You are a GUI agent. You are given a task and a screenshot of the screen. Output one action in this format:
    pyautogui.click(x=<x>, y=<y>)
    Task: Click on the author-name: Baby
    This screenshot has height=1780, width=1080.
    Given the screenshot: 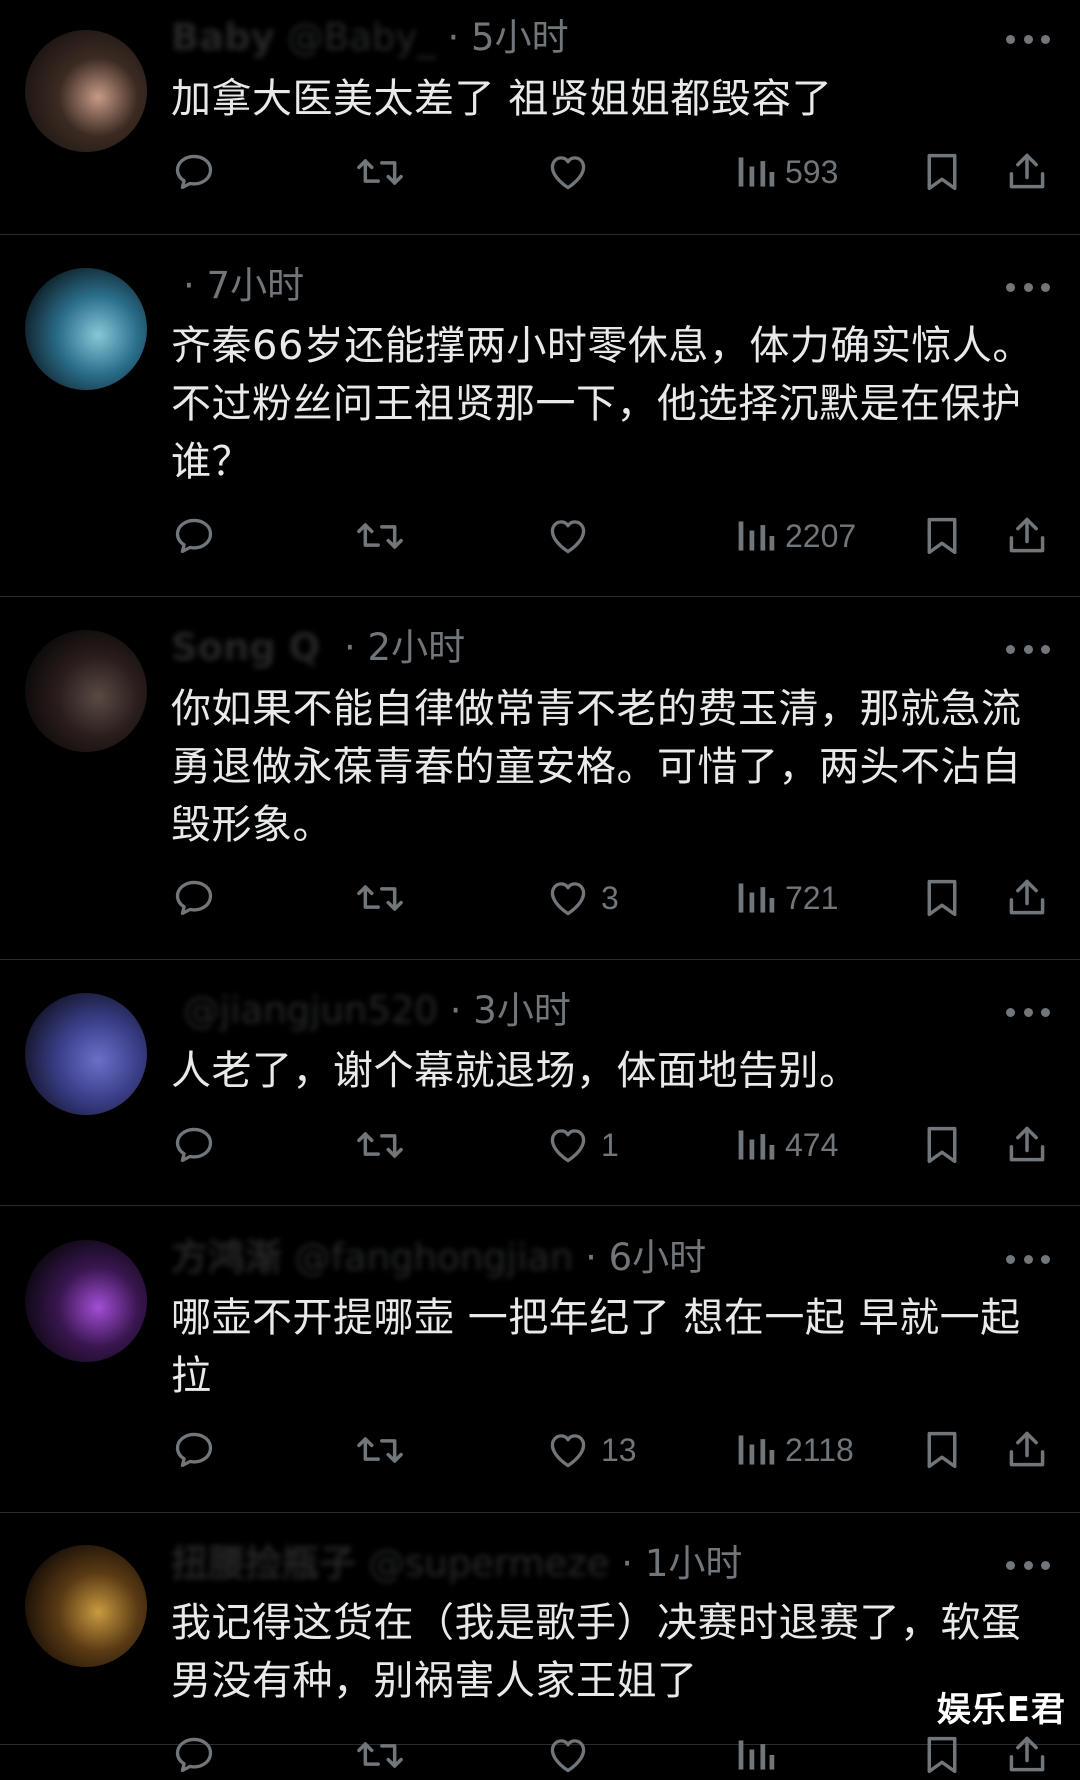 What is the action you would take?
    pyautogui.click(x=223, y=37)
    